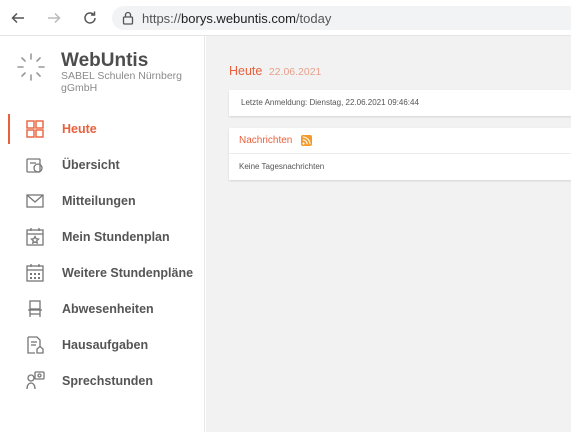 Image resolution: width=571 pixels, height=432 pixels. What do you see at coordinates (35, 273) in the screenshot?
I see `calendar-grid-icon` at bounding box center [35, 273].